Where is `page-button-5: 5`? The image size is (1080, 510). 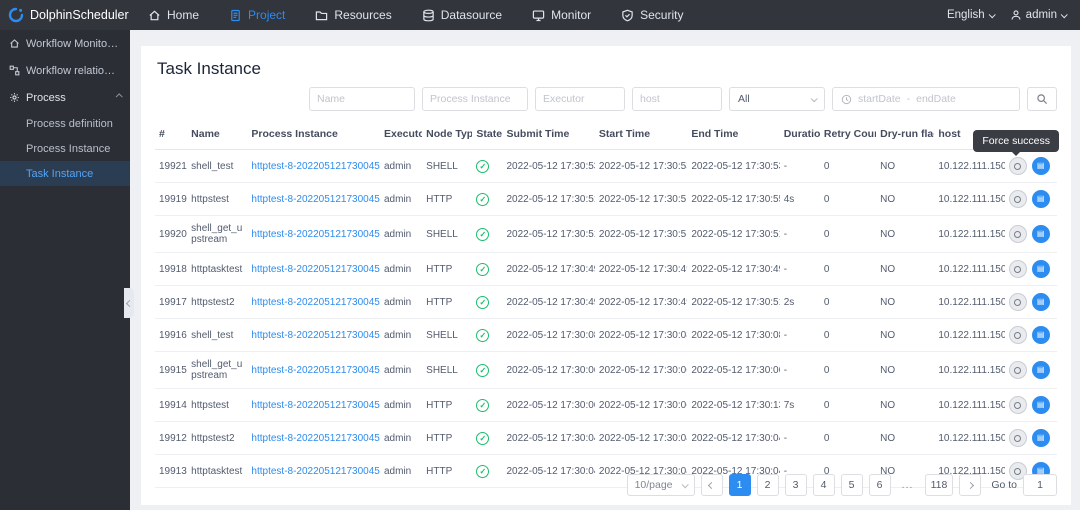
page-button-5: 5 is located at coordinates (851, 485).